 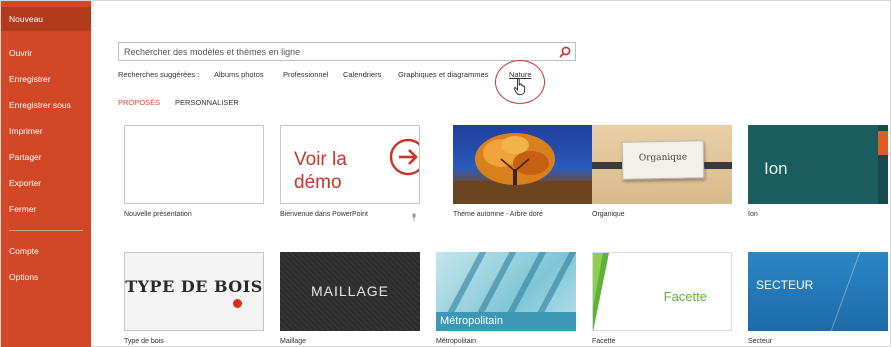 I want to click on nav-item-exporter: Exporter, so click(x=46, y=183).